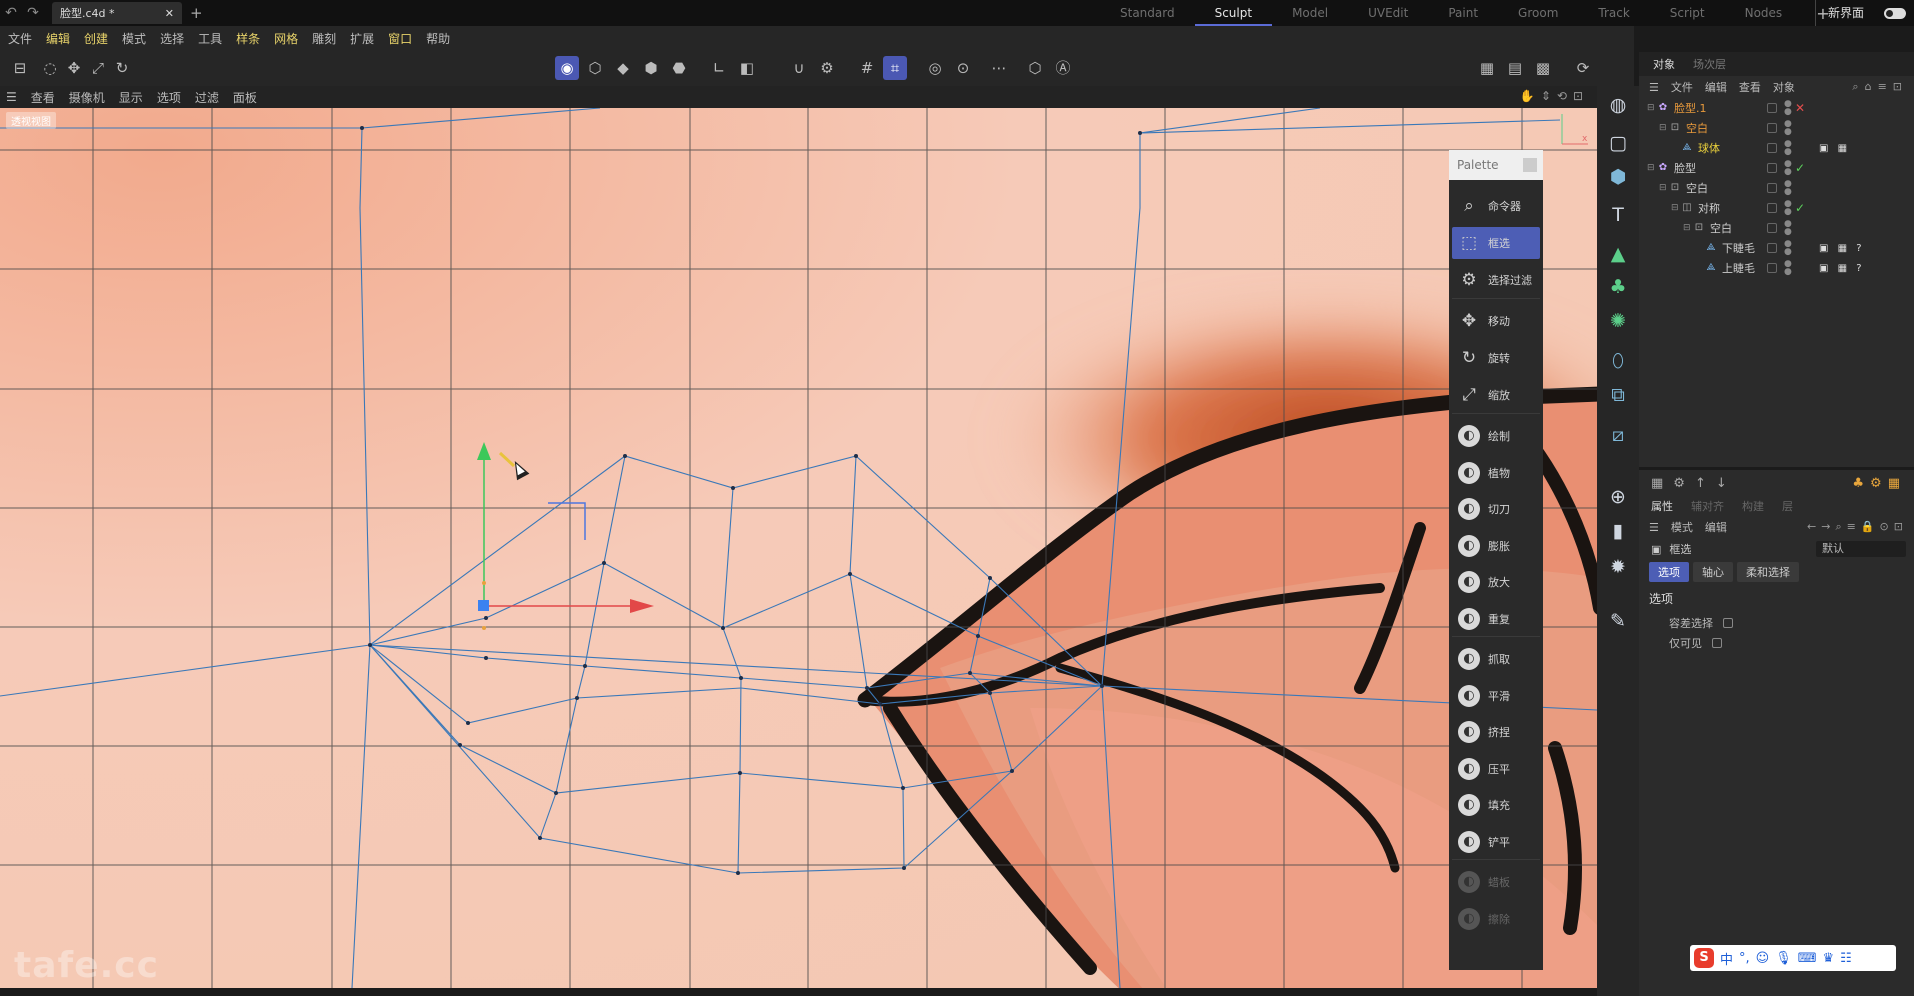  Describe the element at coordinates (1496, 165) in the screenshot. I see `palette-header: Palette` at that location.